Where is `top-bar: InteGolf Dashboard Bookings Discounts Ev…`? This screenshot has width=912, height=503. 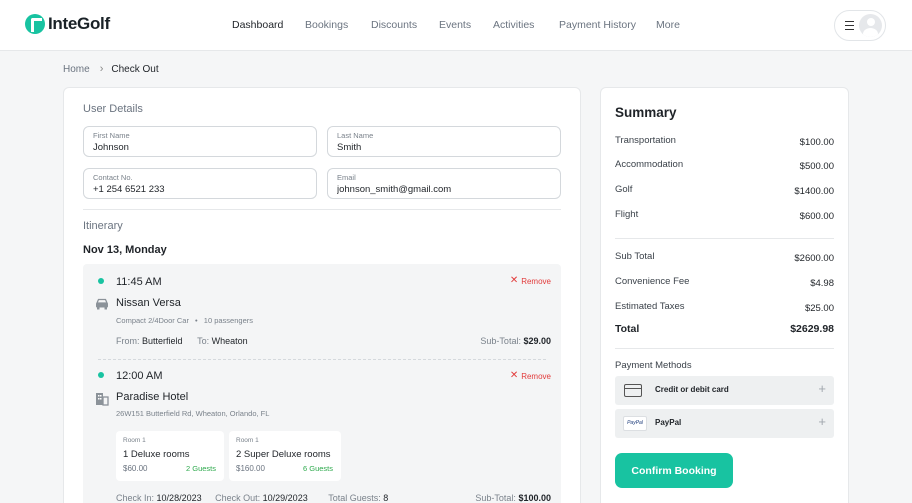 top-bar: InteGolf Dashboard Bookings Discounts Ev… is located at coordinates (456, 25).